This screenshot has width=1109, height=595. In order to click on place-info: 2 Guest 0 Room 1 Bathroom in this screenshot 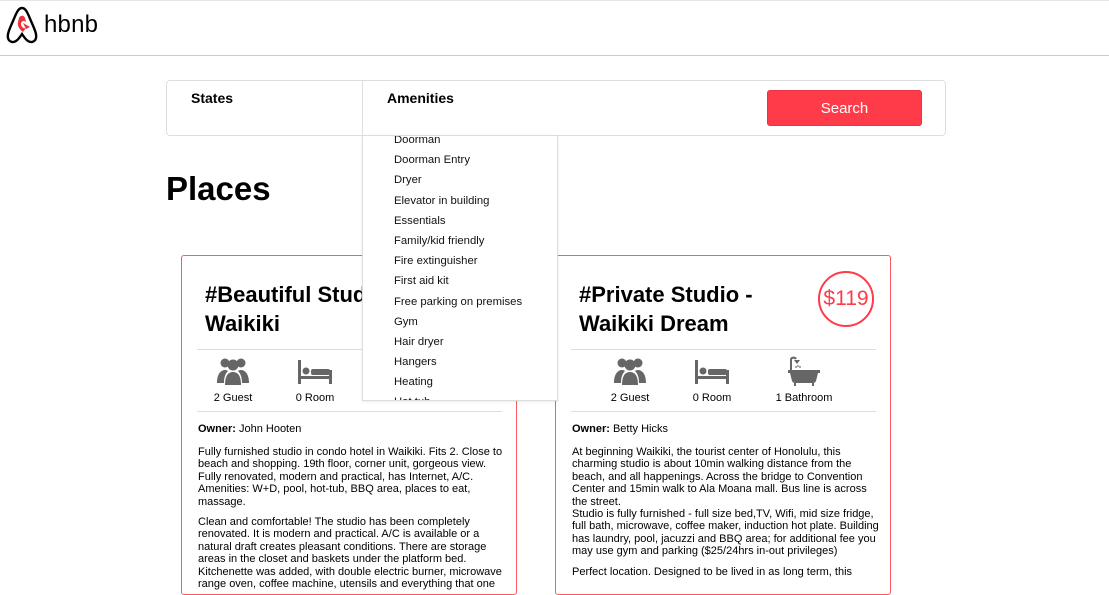, I will do `click(723, 380)`.